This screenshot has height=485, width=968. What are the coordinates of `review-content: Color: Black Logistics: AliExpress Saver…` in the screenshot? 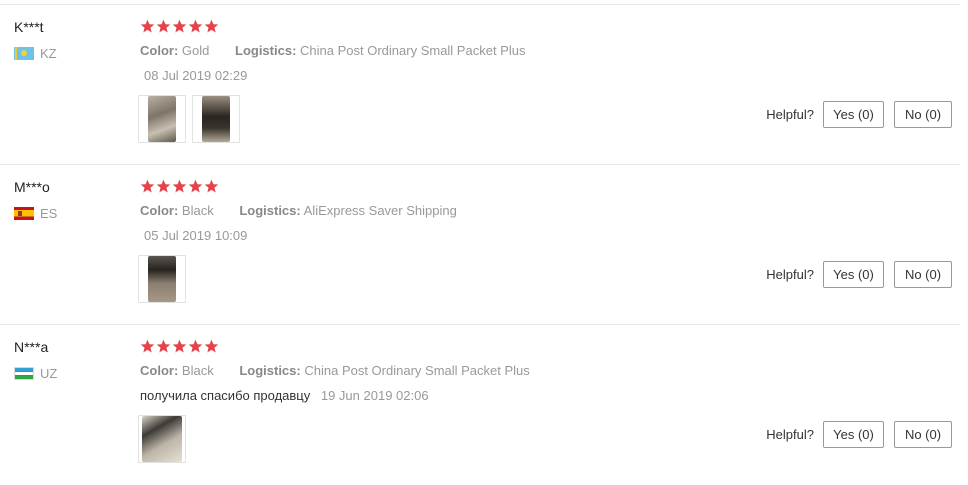 It's located at (440, 212).